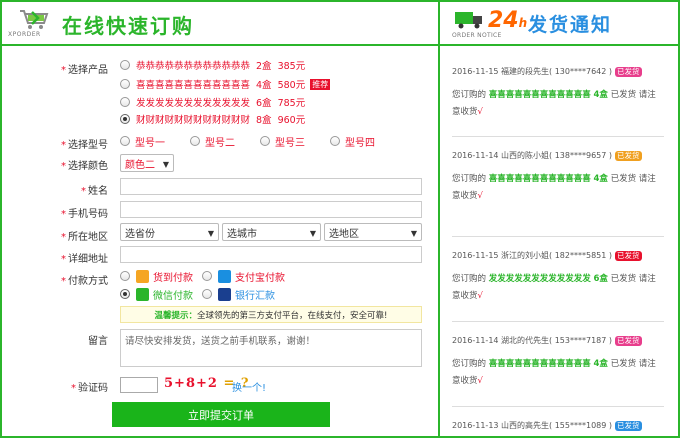 This screenshot has height=438, width=680. What do you see at coordinates (264, 103) in the screenshot?
I see `product-qty: 6盒` at bounding box center [264, 103].